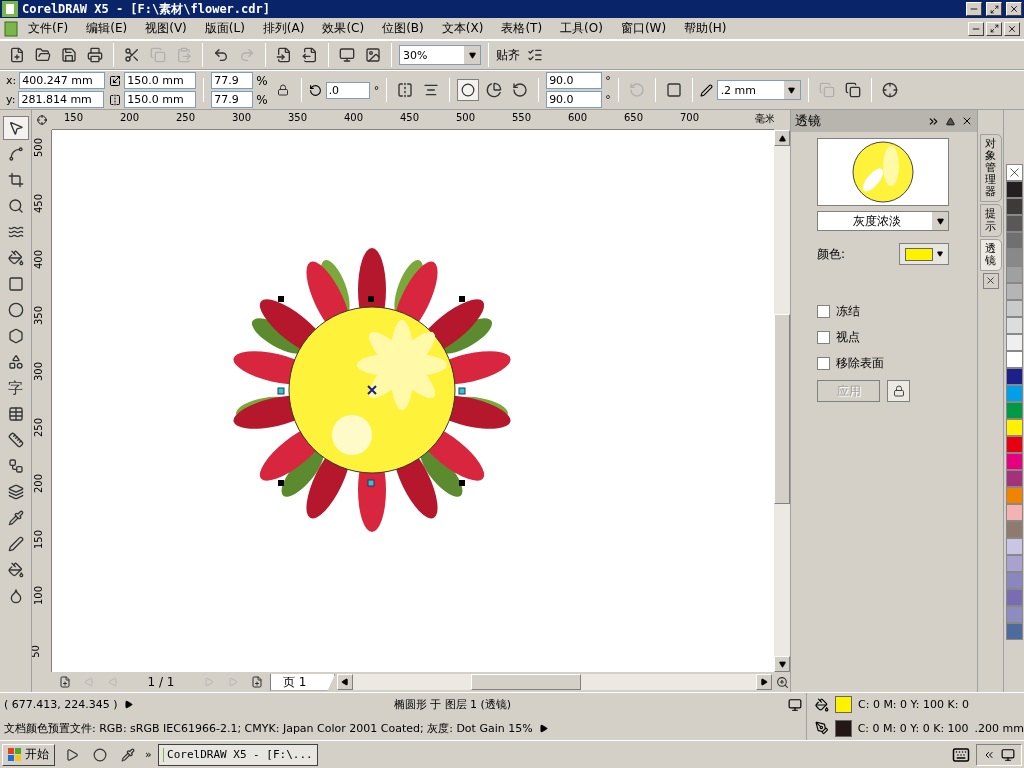 The image size is (1024, 768). Describe the element at coordinates (990, 254) in the screenshot. I see `docker-tab: 透镜` at that location.